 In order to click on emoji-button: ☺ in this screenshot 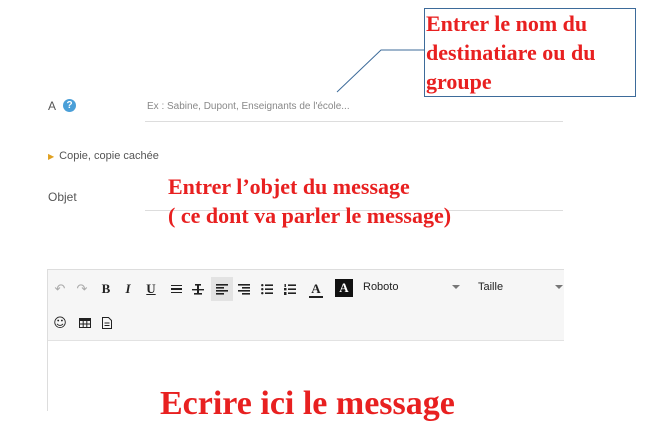, I will do `click(60, 323)`.